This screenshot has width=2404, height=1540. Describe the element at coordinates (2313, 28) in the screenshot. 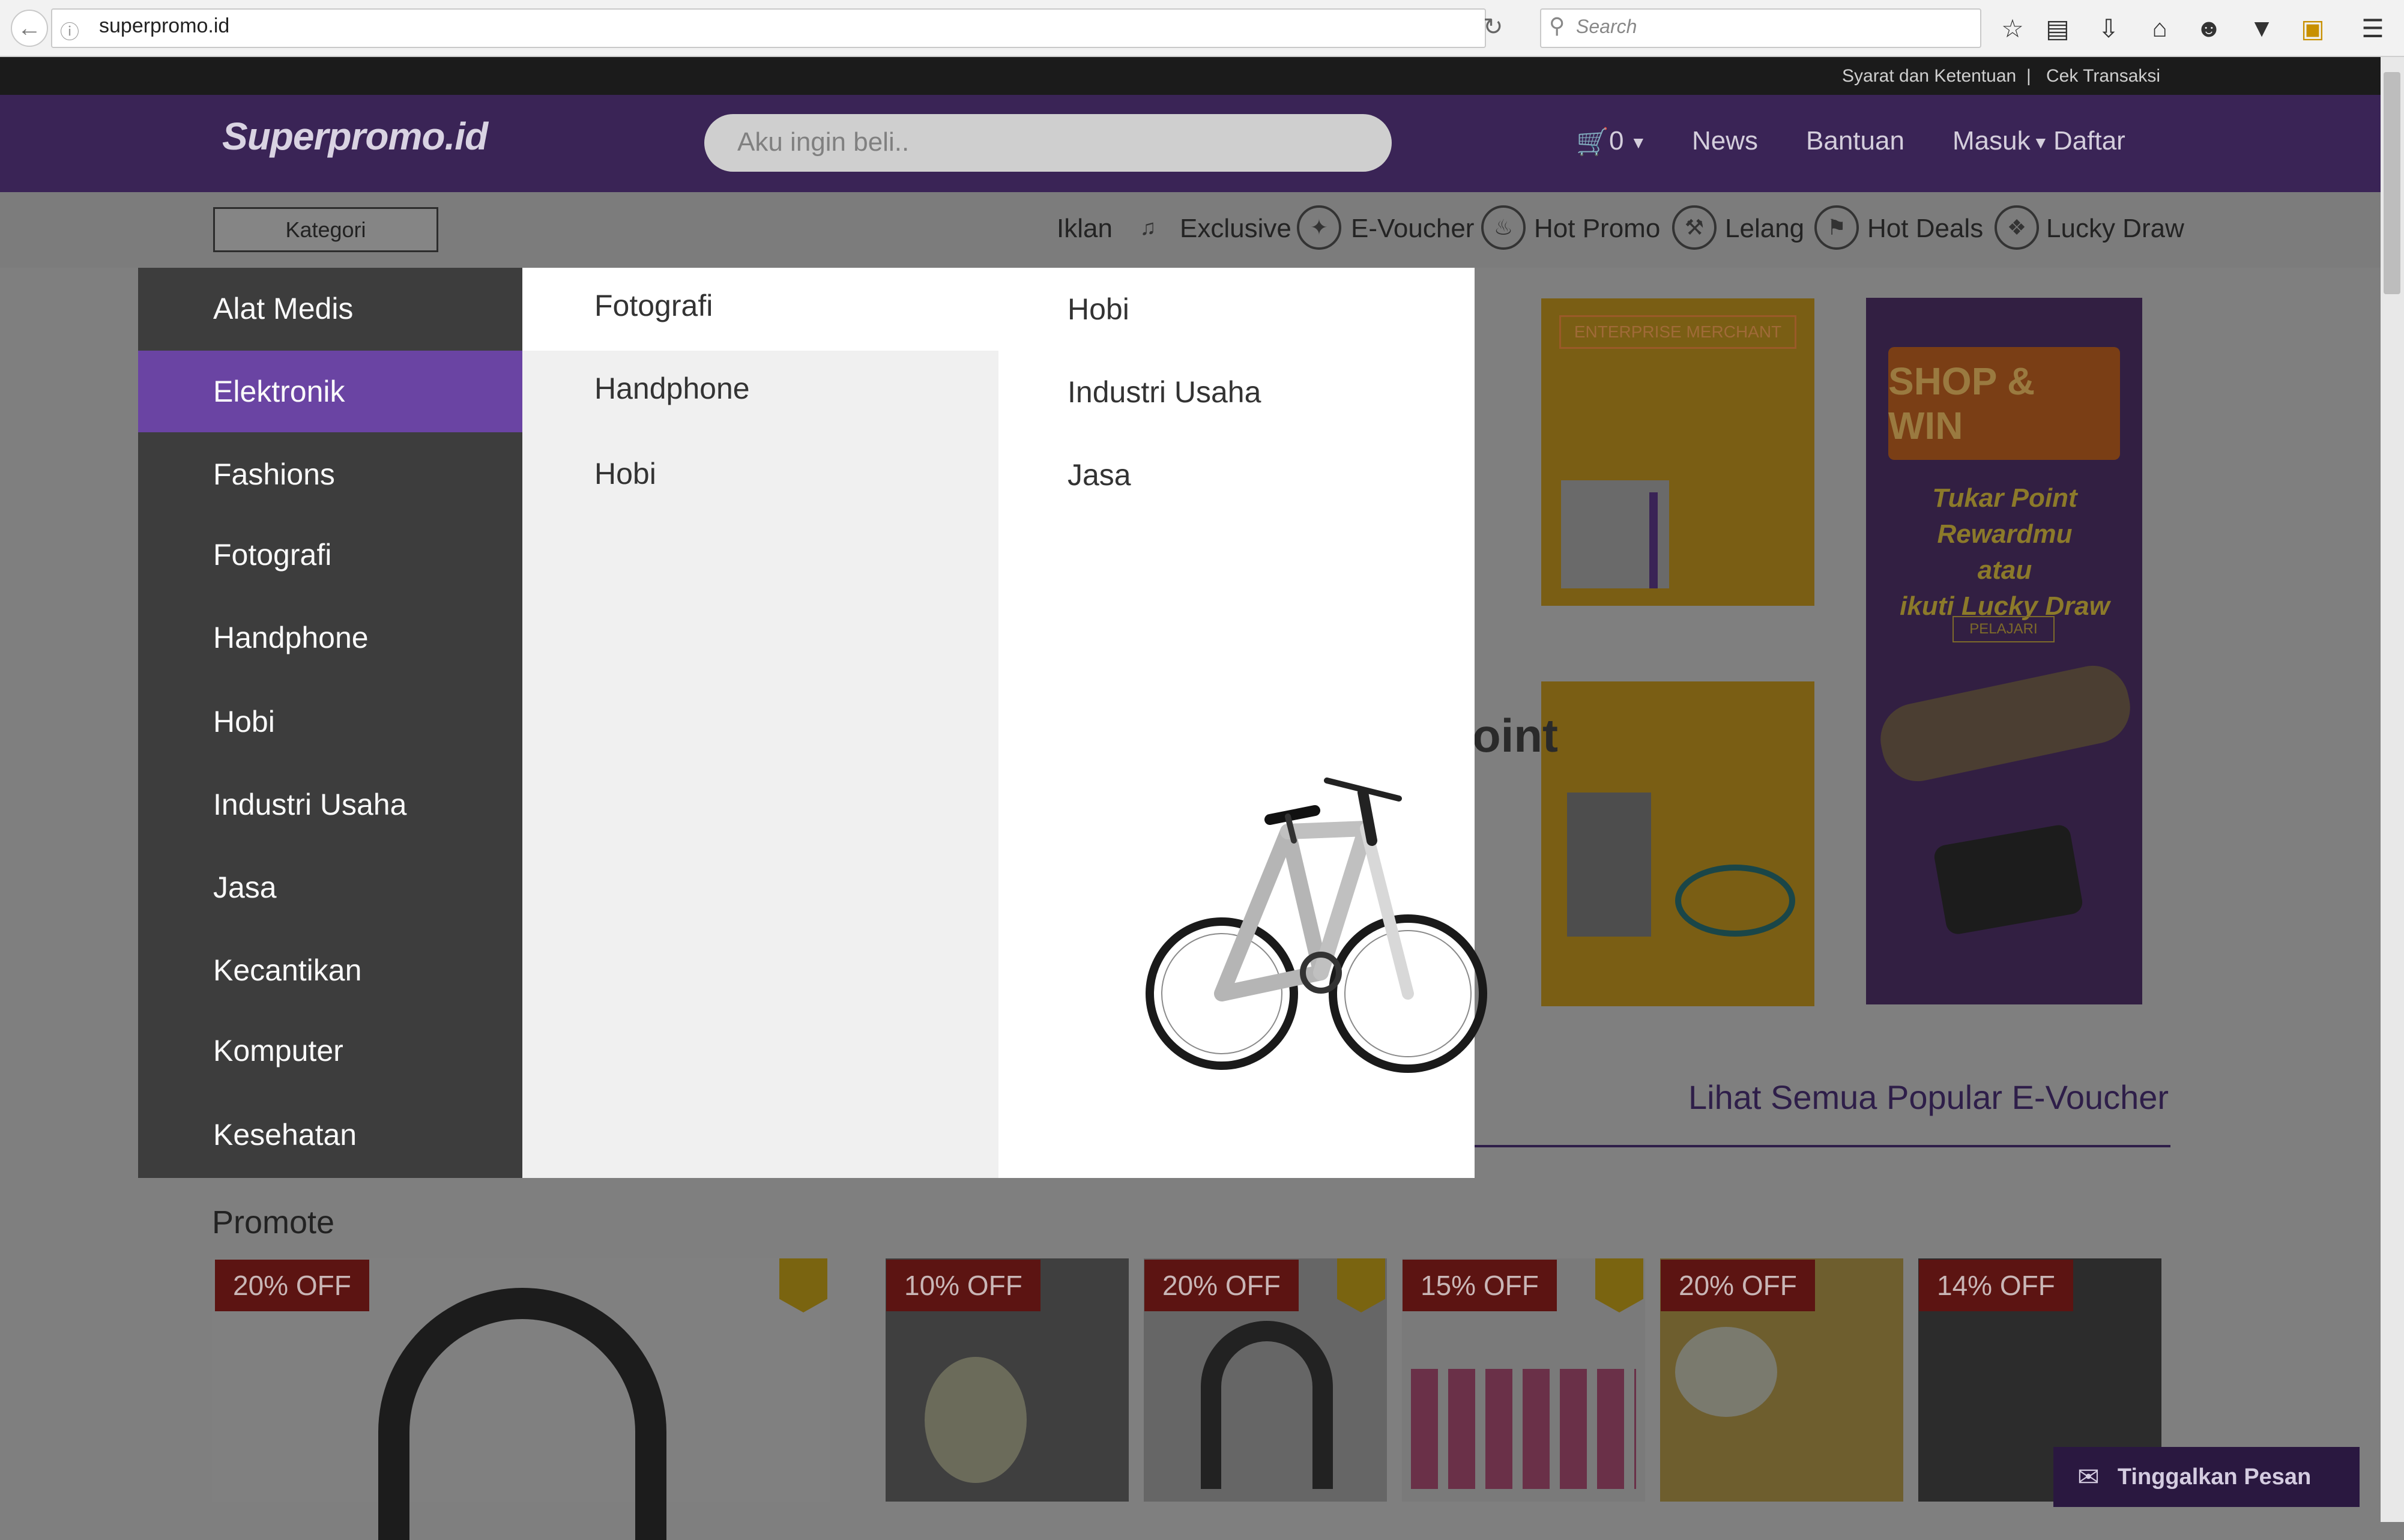

I see `extension-icon: ▣` at that location.